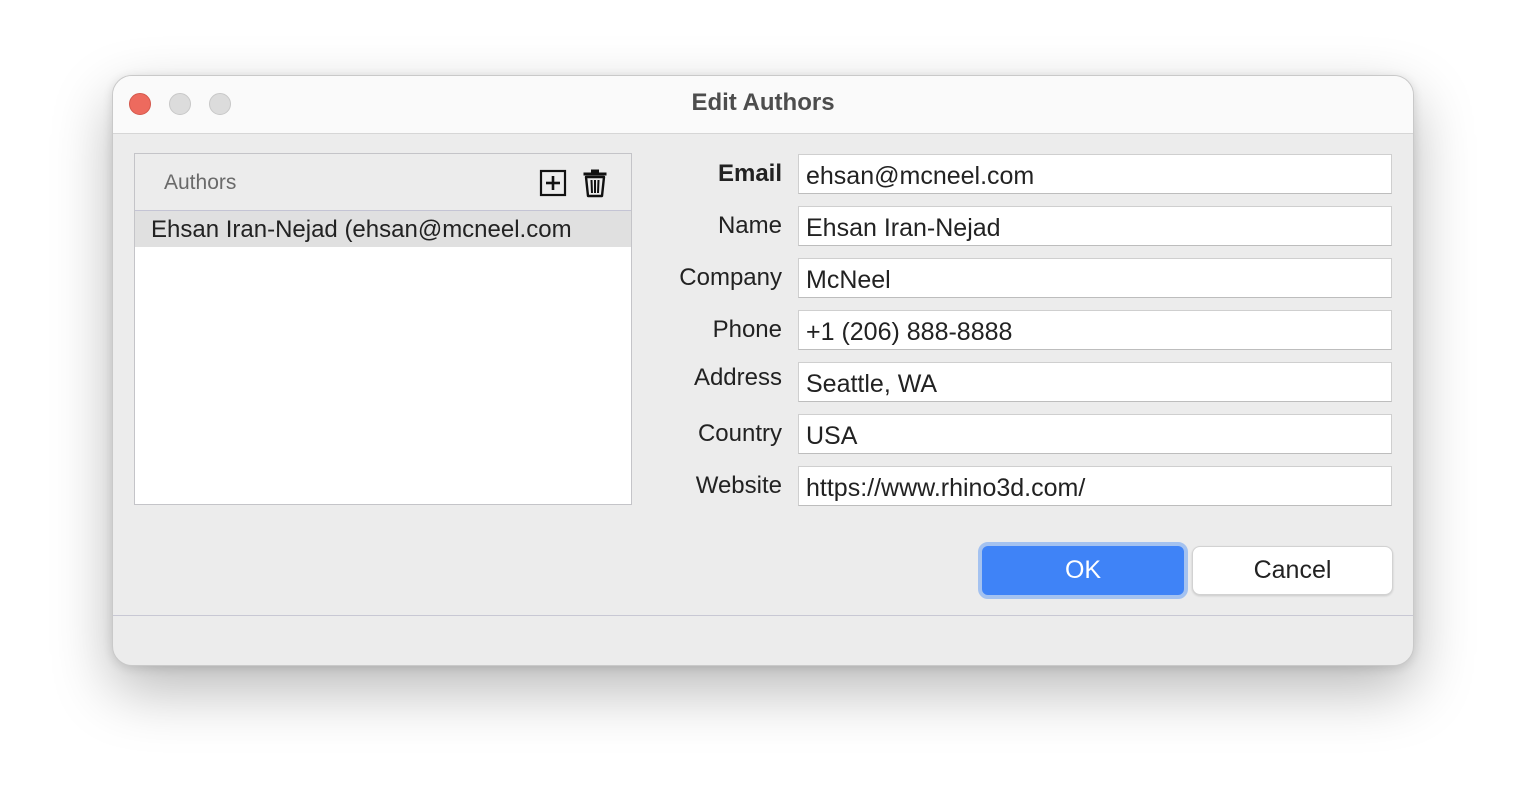 This screenshot has height=812, width=1524. Describe the element at coordinates (749, 225) in the screenshot. I see `name-label: Name` at that location.